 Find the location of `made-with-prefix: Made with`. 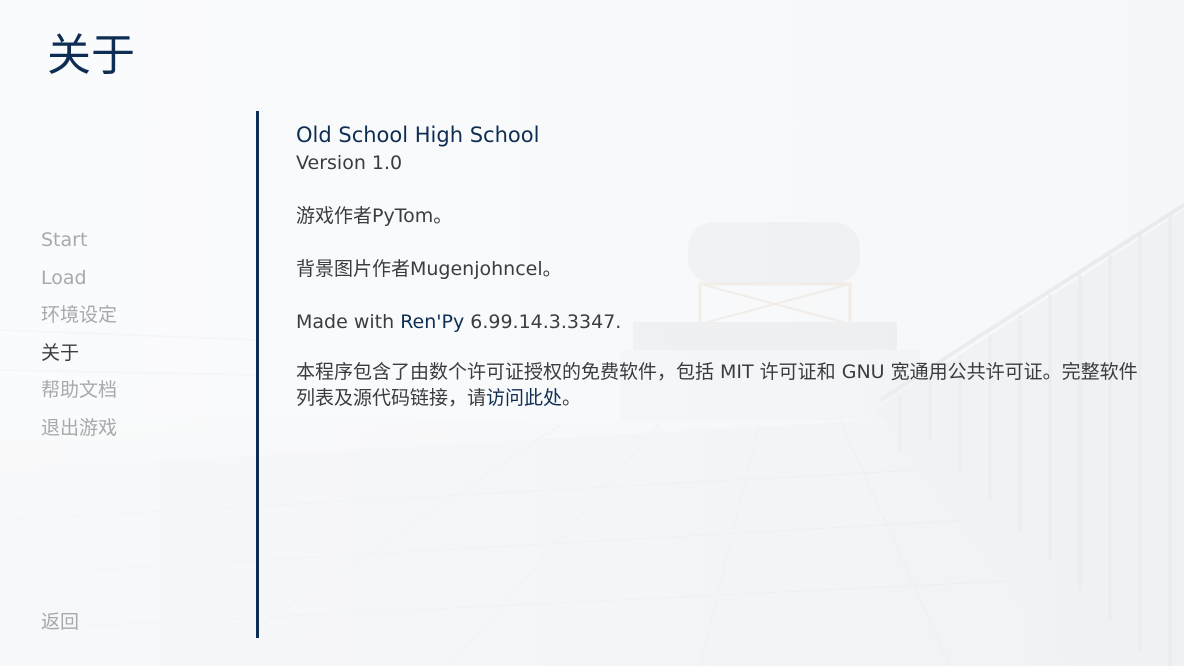

made-with-prefix: Made with is located at coordinates (348, 322).